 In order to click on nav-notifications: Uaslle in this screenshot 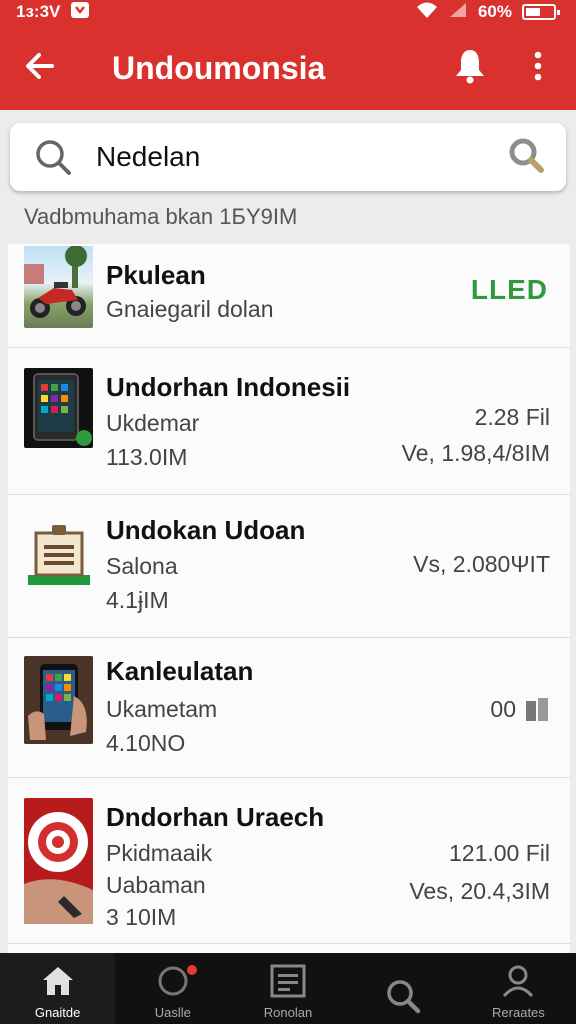, I will do `click(172, 988)`.